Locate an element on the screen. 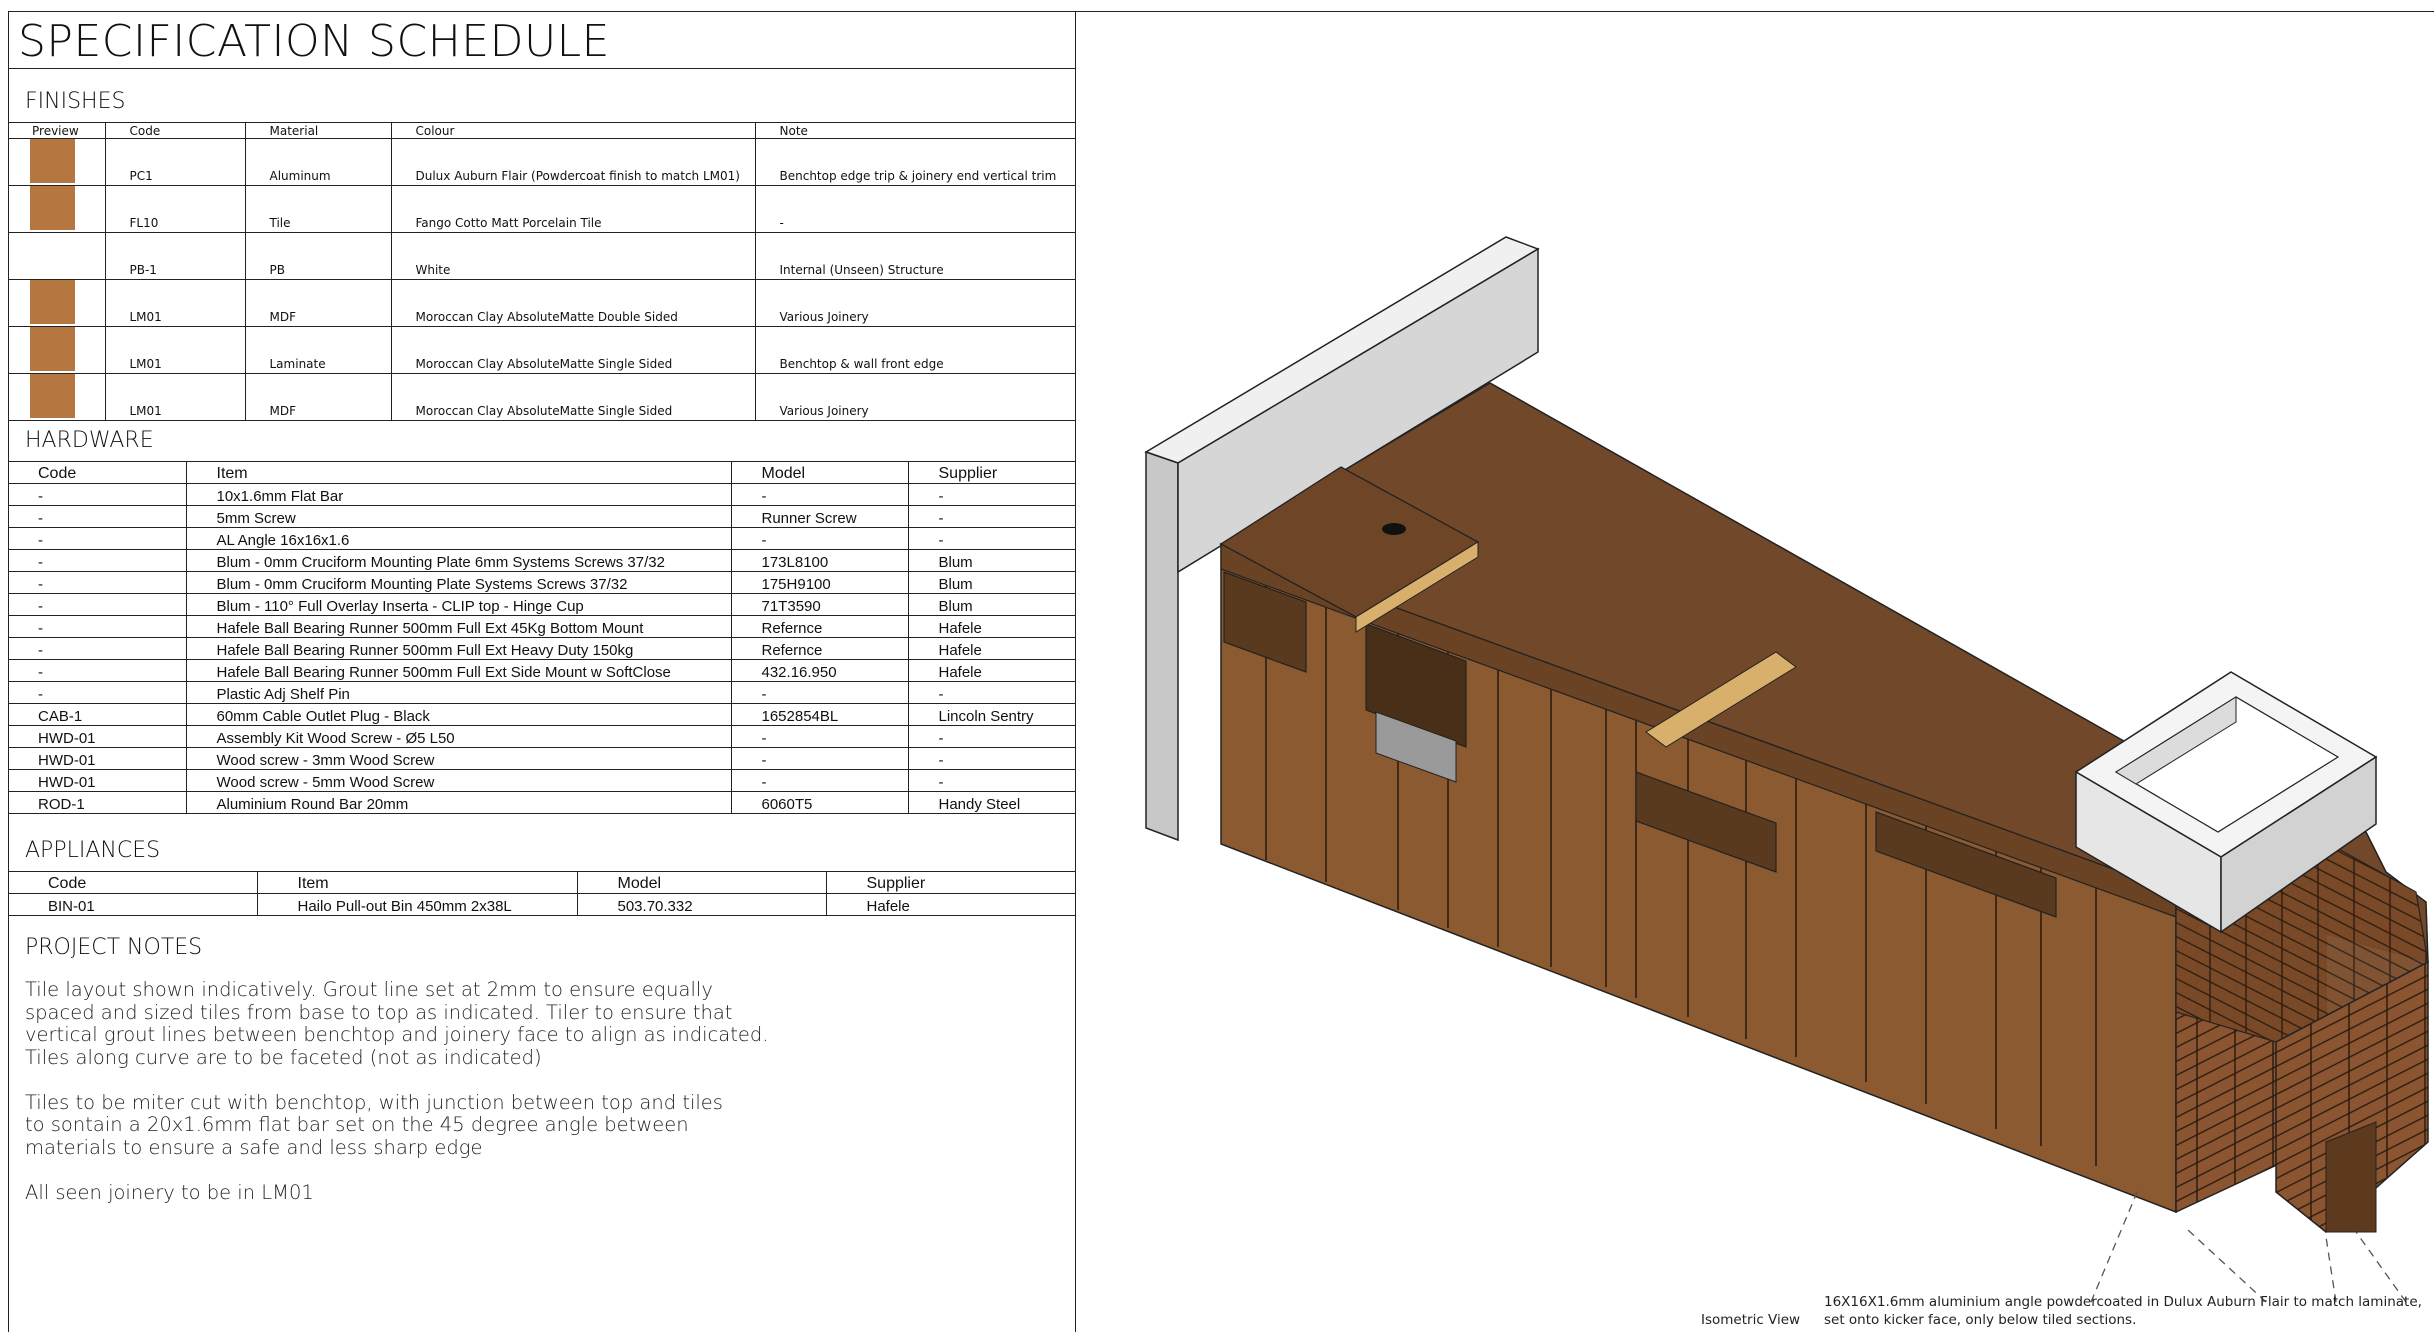 The height and width of the screenshot is (1332, 2434). table-row: -5mm Screw Runner Screw - is located at coordinates (541, 516).